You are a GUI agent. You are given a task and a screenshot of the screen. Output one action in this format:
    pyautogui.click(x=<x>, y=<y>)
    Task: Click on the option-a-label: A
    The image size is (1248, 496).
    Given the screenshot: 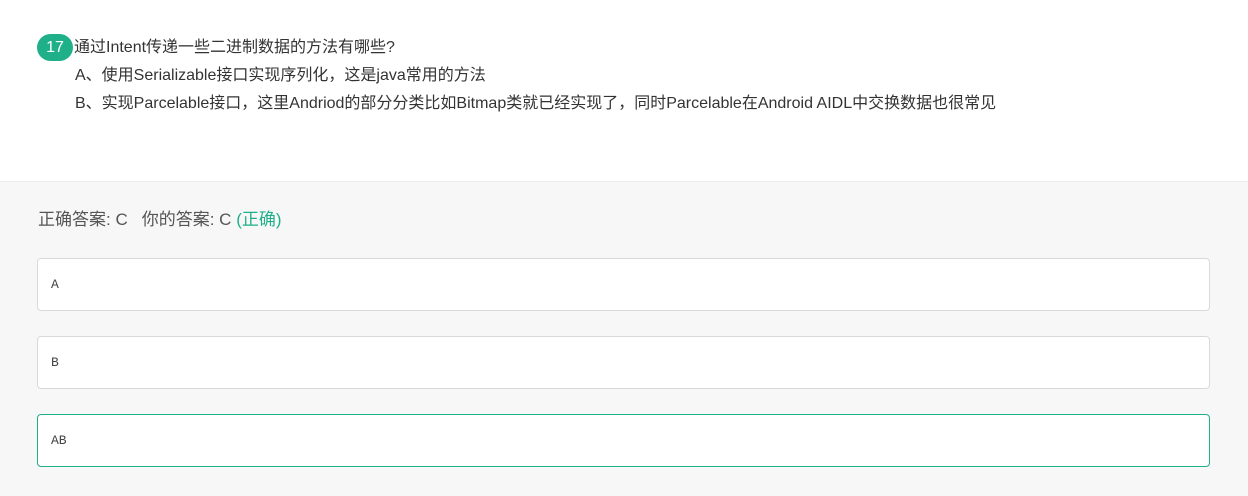 What is the action you would take?
    pyautogui.click(x=55, y=284)
    